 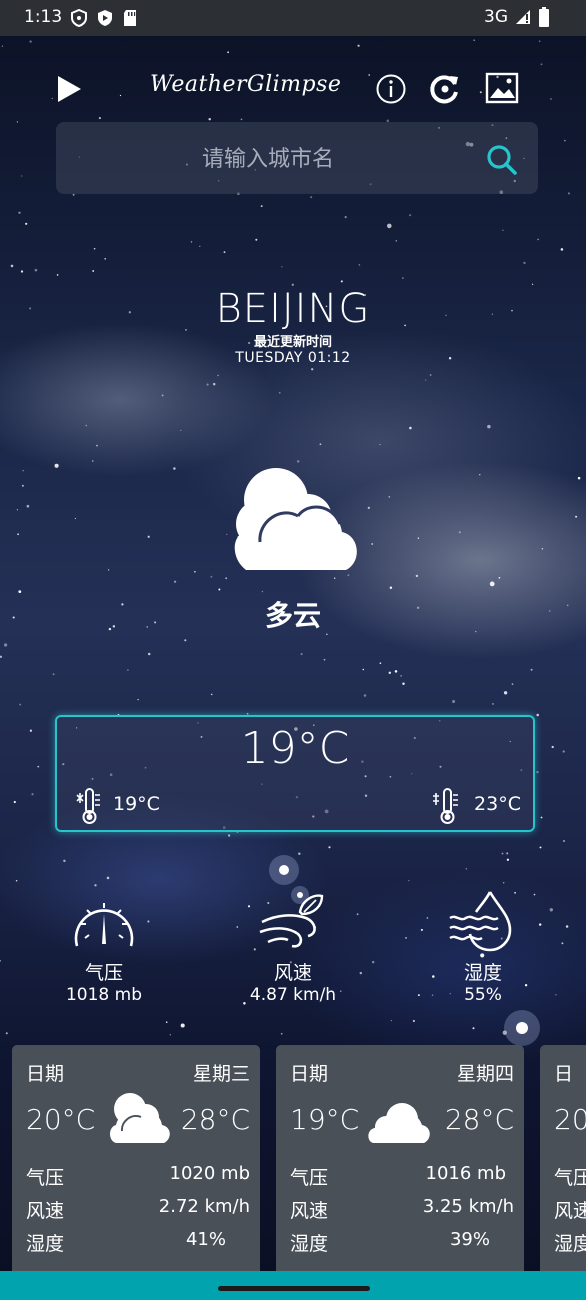 What do you see at coordinates (104, 925) in the screenshot?
I see `gauge-icon` at bounding box center [104, 925].